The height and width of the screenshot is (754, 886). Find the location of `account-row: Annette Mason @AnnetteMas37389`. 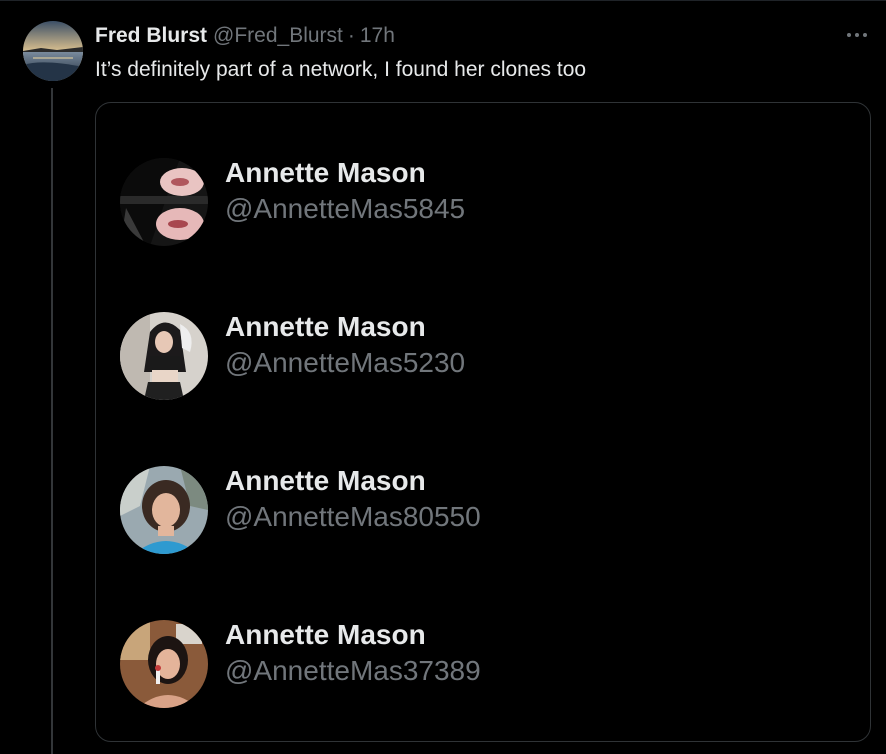

account-row: Annette Mason @AnnetteMas37389 is located at coordinates (420, 660).